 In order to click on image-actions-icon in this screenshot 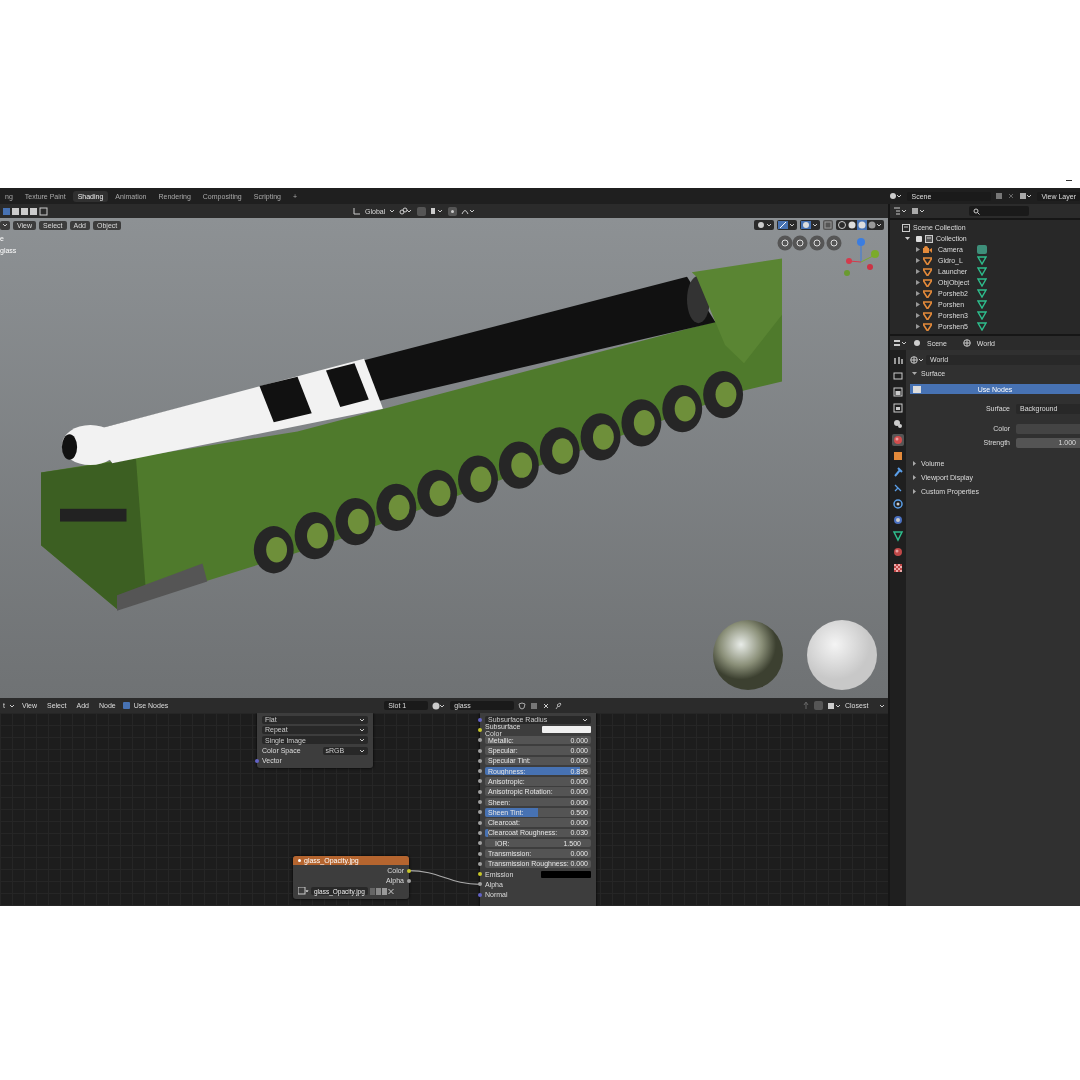, I will do `click(381, 891)`.